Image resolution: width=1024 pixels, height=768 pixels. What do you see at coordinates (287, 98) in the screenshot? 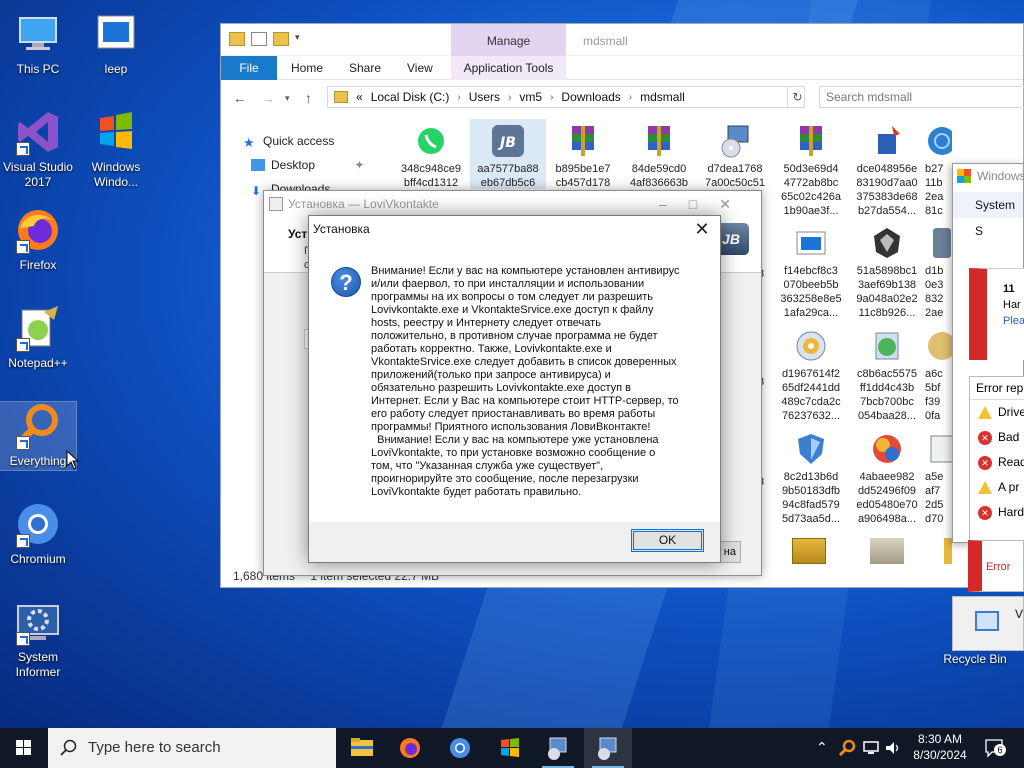
I see `recent-chevron-icon: ▾` at bounding box center [287, 98].